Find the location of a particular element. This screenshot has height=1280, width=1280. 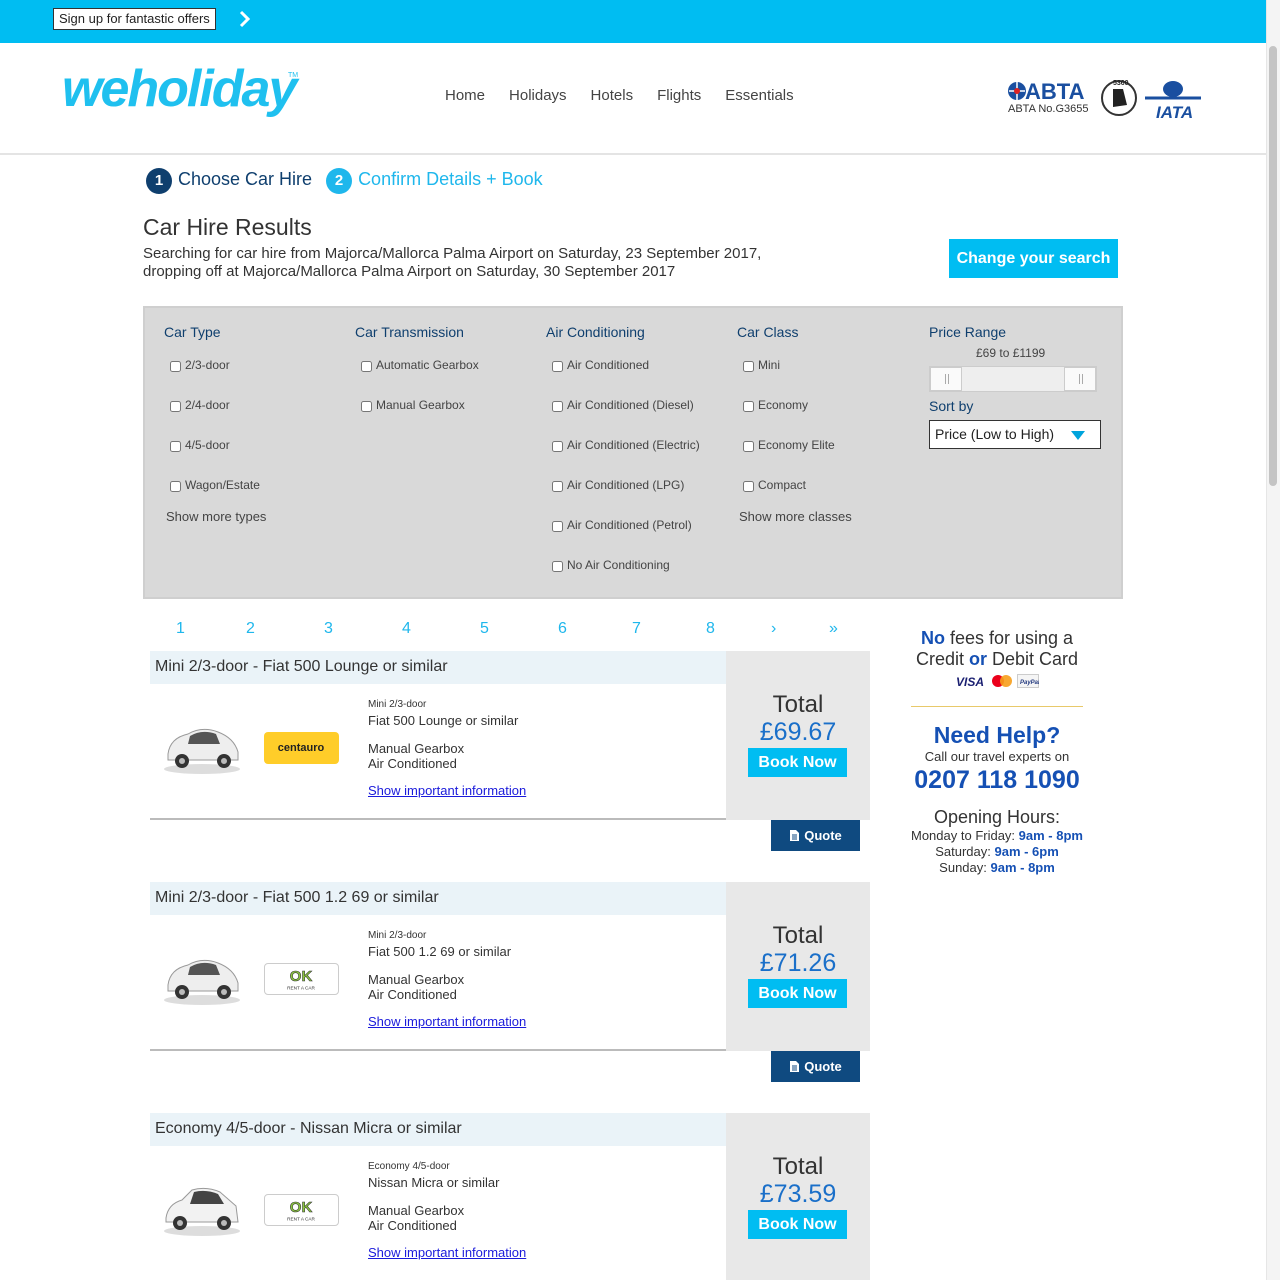

sort-select: Price (Low to High) is located at coordinates (1015, 434).